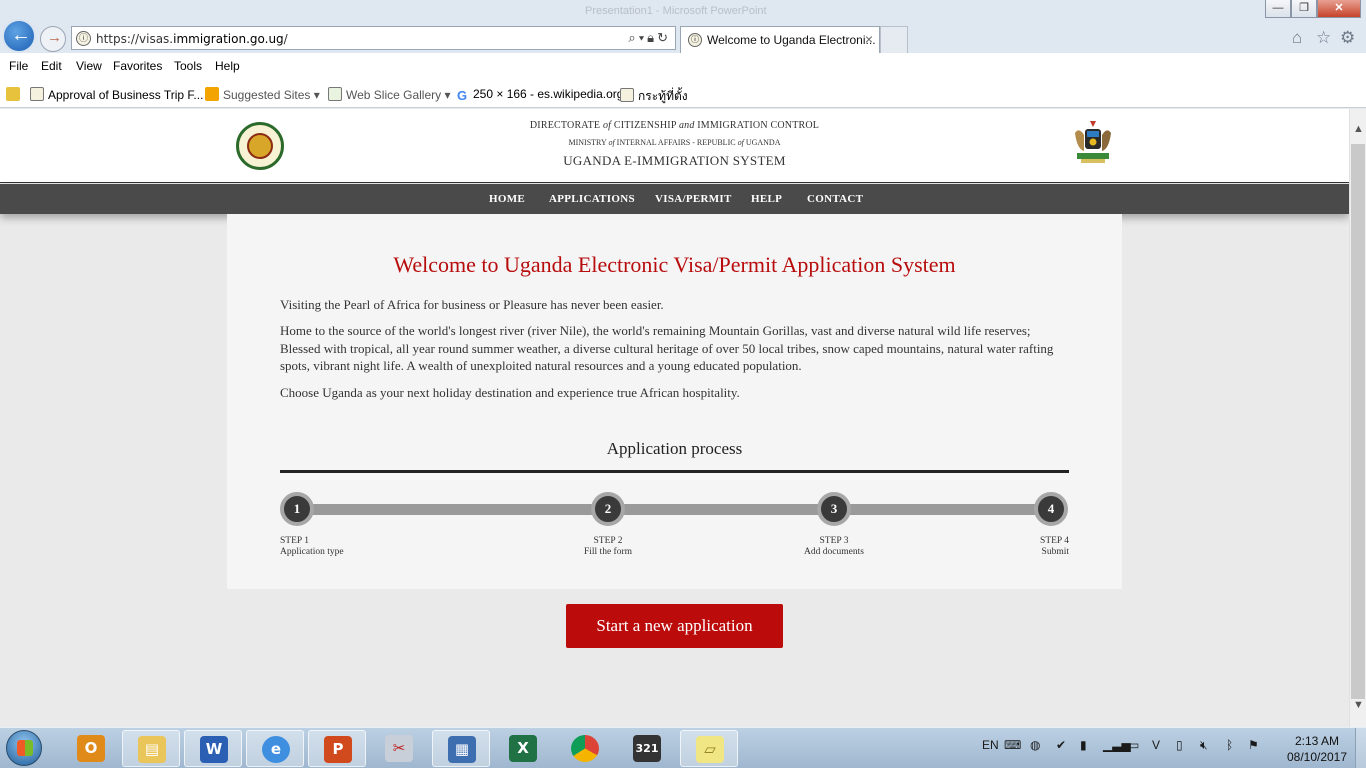 The image size is (1366, 768). What do you see at coordinates (1229, 745) in the screenshot?
I see `bluetooth-icon: ᛒ` at bounding box center [1229, 745].